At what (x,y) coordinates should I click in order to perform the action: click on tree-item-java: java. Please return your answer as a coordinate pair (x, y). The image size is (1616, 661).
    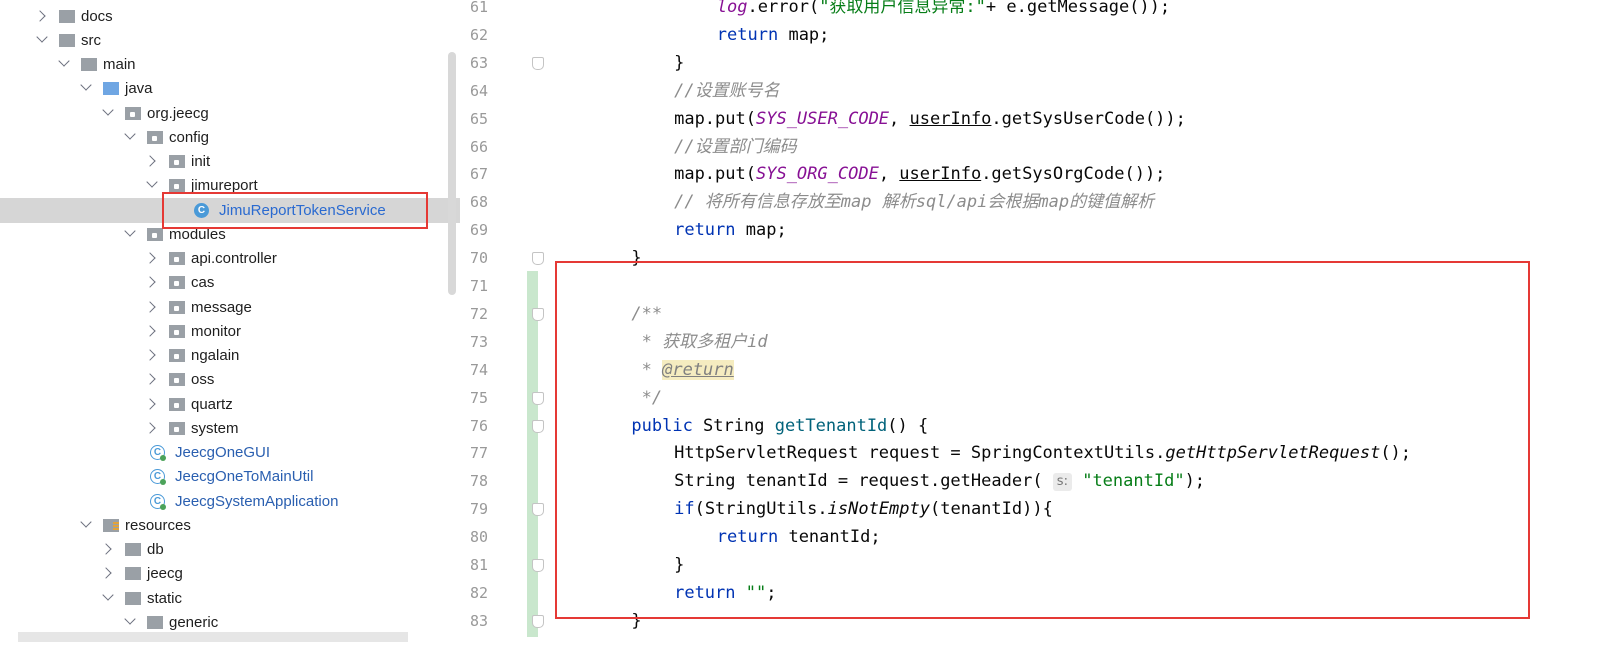
    Looking at the image, I should click on (234, 88).